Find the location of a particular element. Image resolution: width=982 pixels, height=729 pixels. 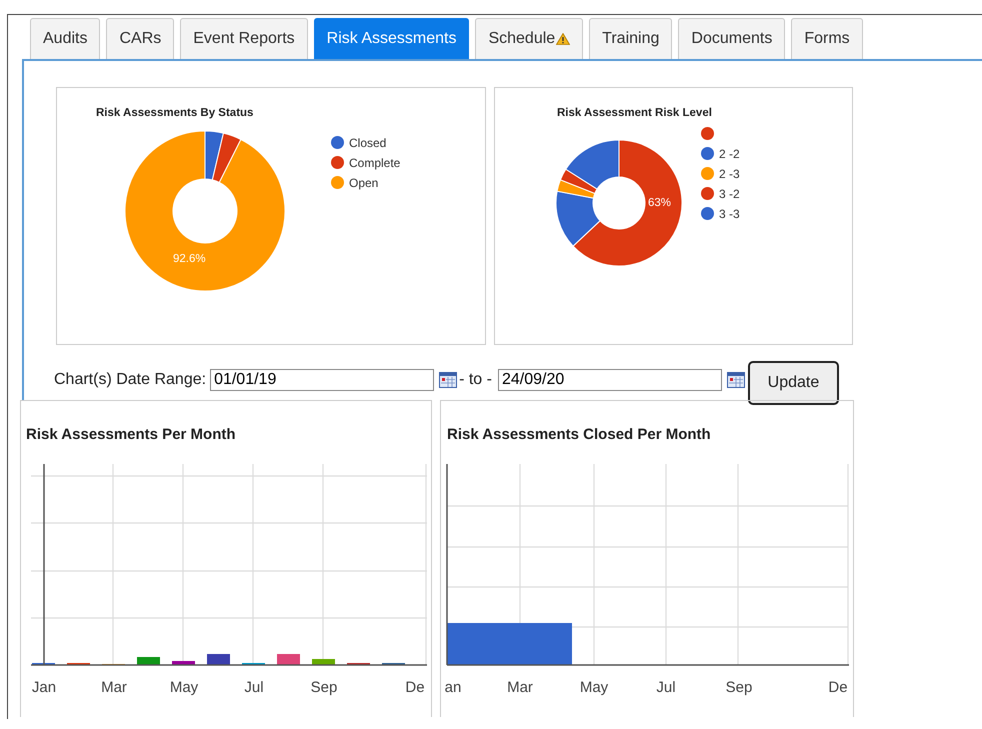

slice-label: 63% is located at coordinates (660, 203).